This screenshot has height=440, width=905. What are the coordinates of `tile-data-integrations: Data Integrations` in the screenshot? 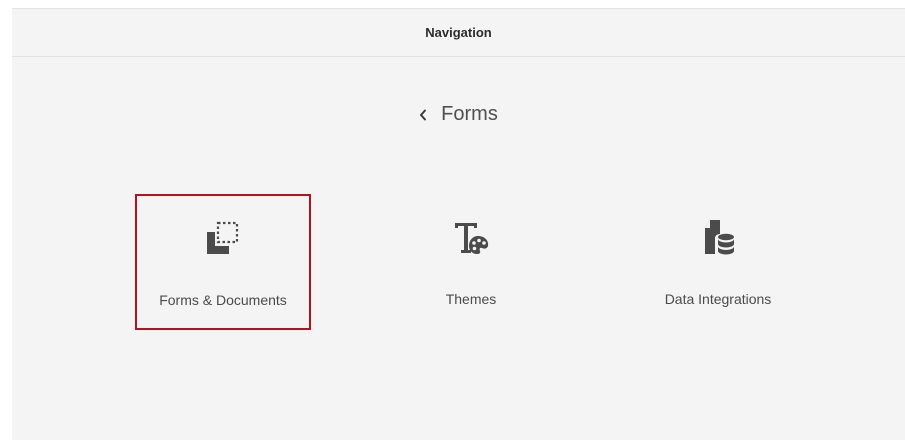 It's located at (718, 263).